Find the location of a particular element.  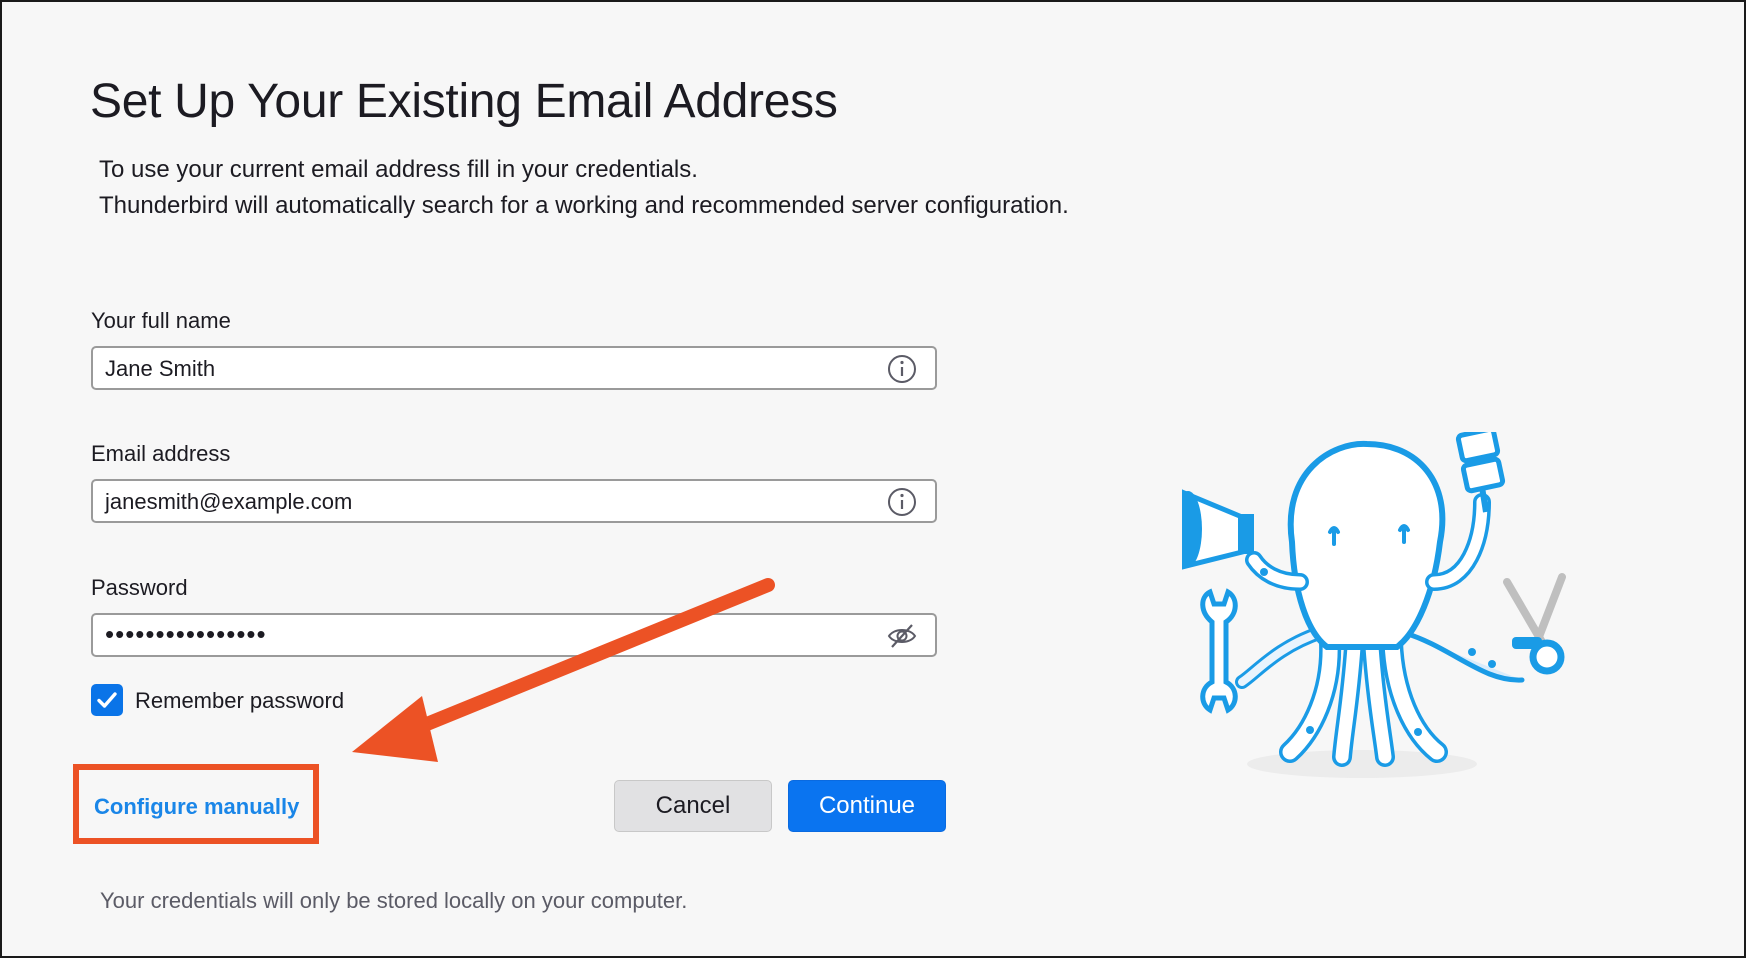

checkmark-icon is located at coordinates (107, 700).